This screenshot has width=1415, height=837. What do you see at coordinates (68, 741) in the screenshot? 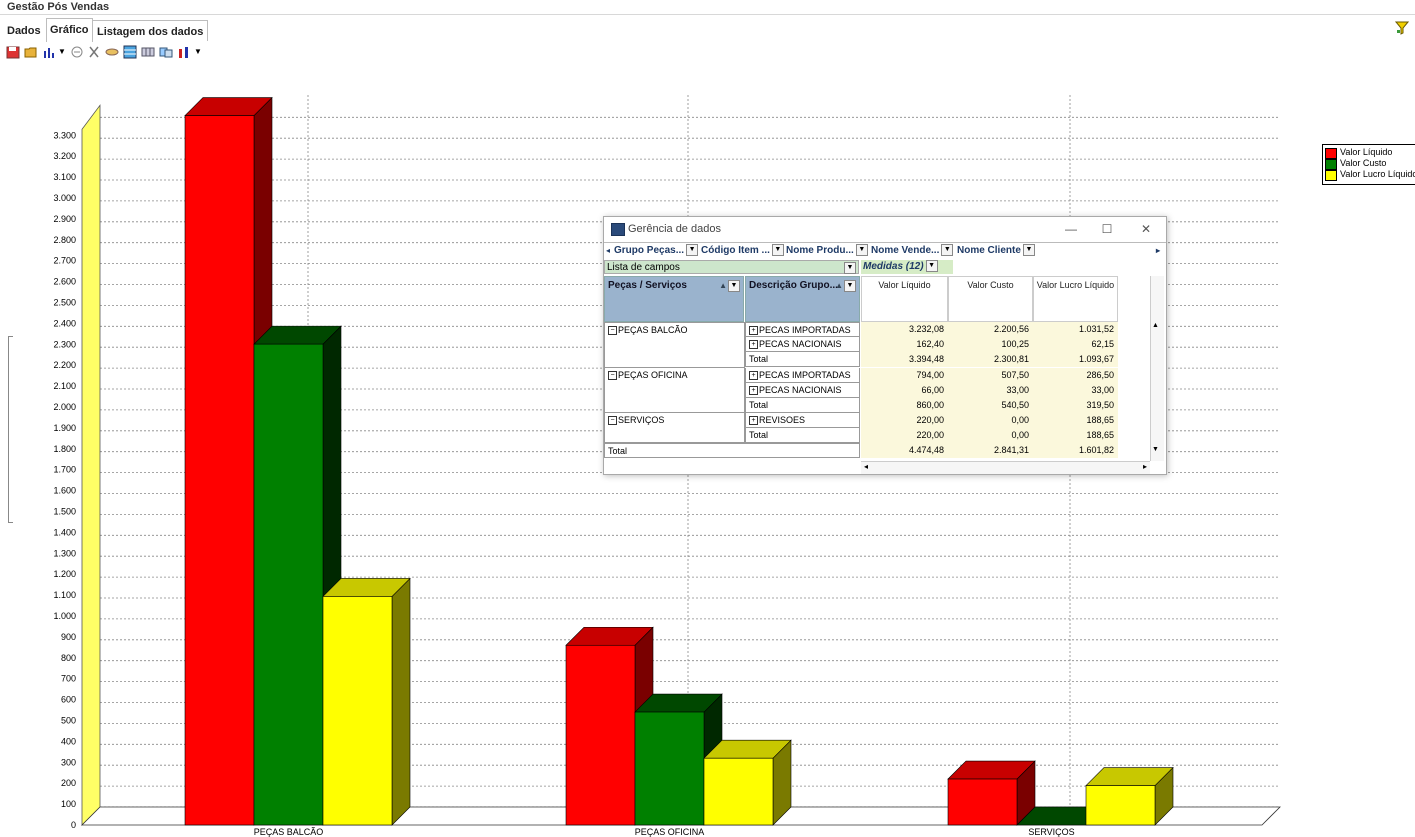
I see `y-tick-label: 400` at bounding box center [68, 741].